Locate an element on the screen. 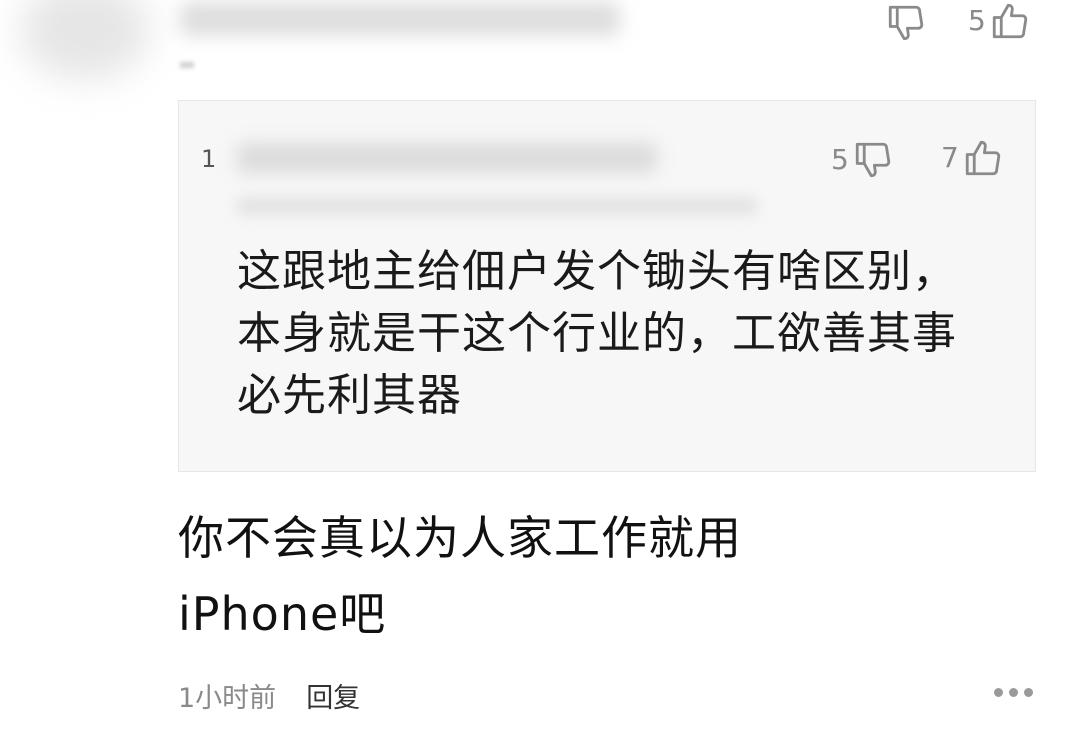  more-dots-icon is located at coordinates (1013, 692).